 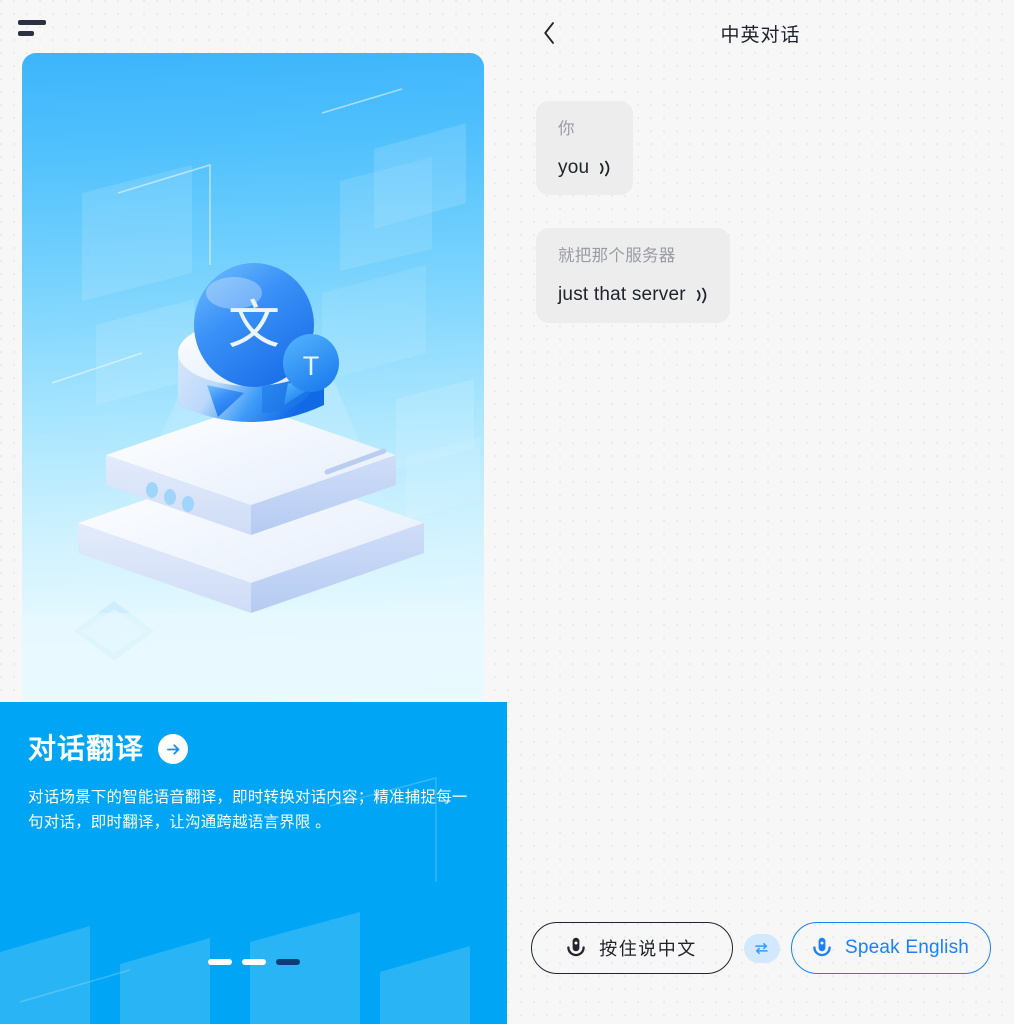 I want to click on menu-line-top, so click(x=32, y=22).